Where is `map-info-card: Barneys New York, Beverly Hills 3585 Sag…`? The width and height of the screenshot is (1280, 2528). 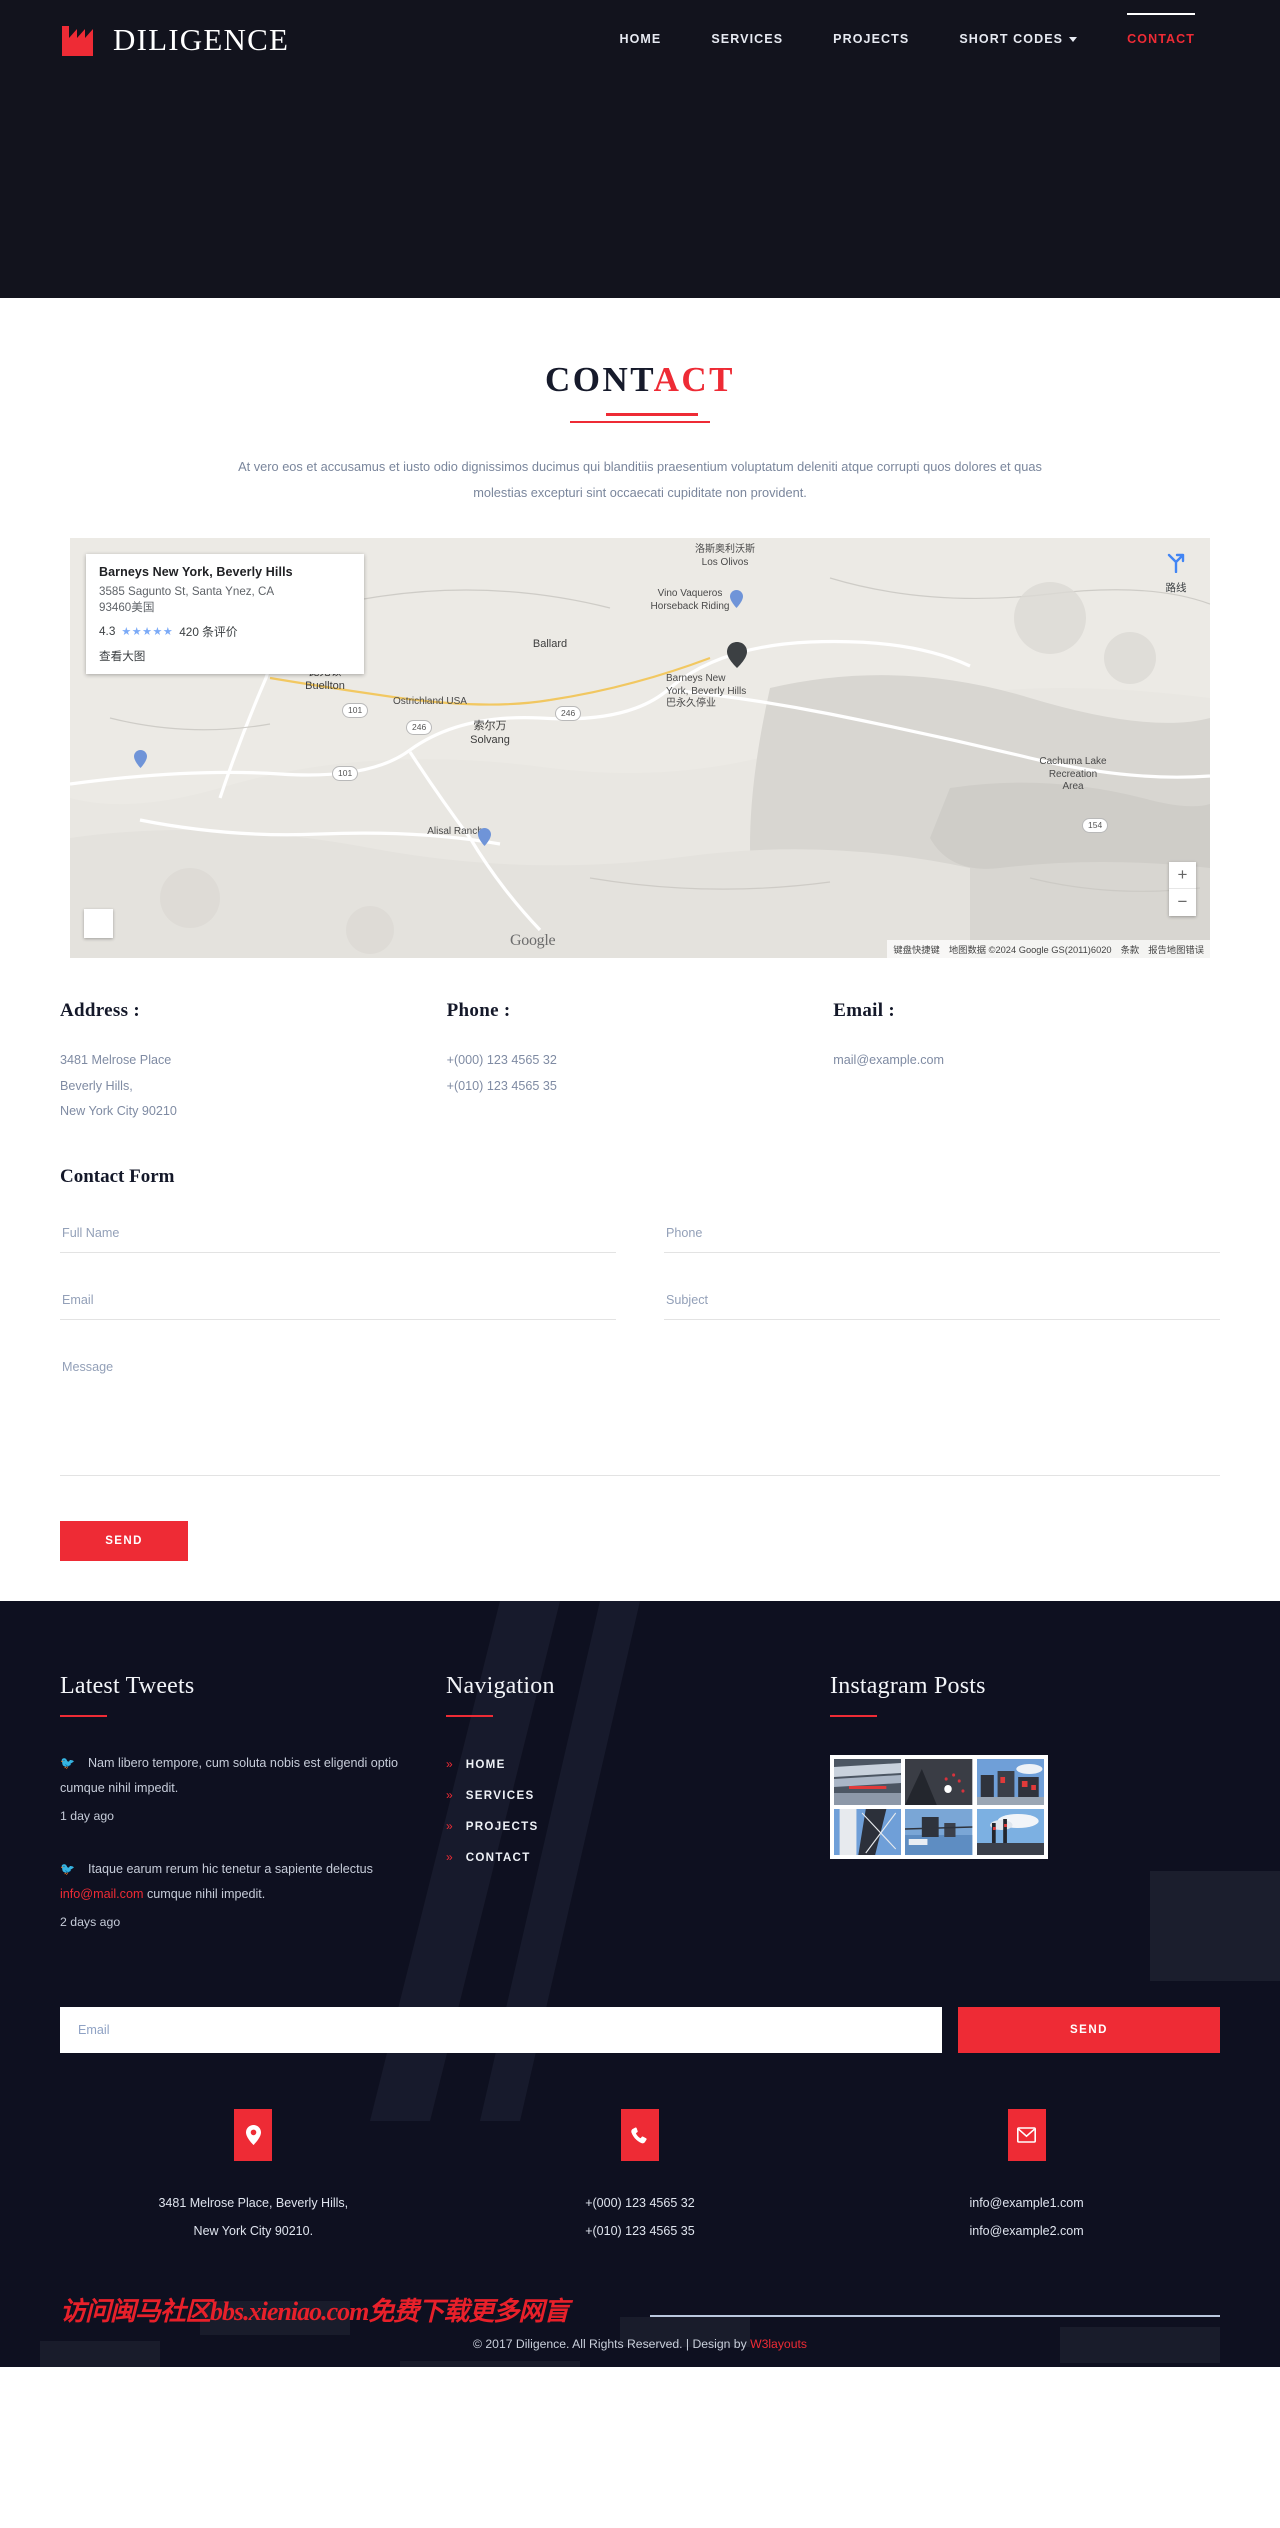 map-info-card: Barneys New York, Beverly Hills 3585 Sag… is located at coordinates (225, 614).